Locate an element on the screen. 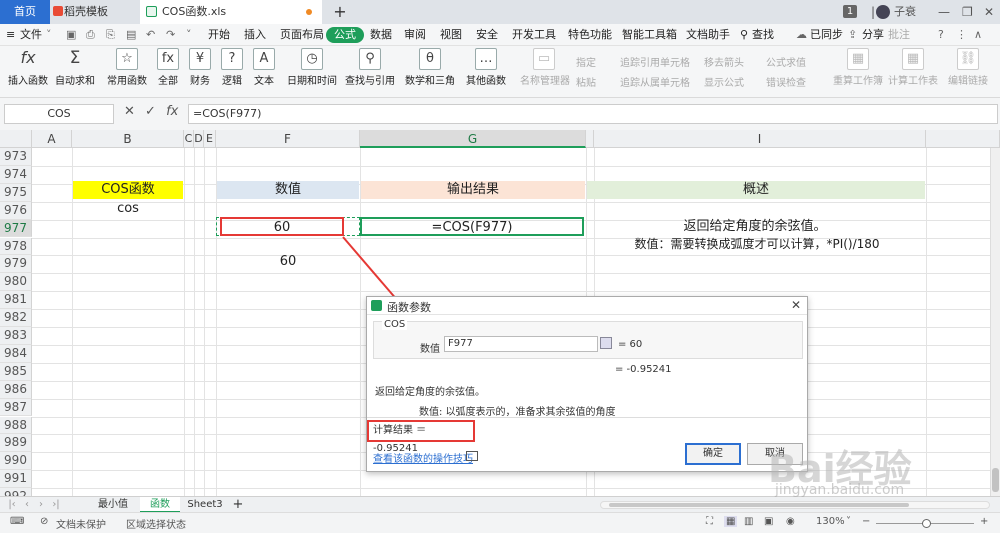 The image size is (1000, 533). eye-protection-icon: ◉ is located at coordinates (790, 521).